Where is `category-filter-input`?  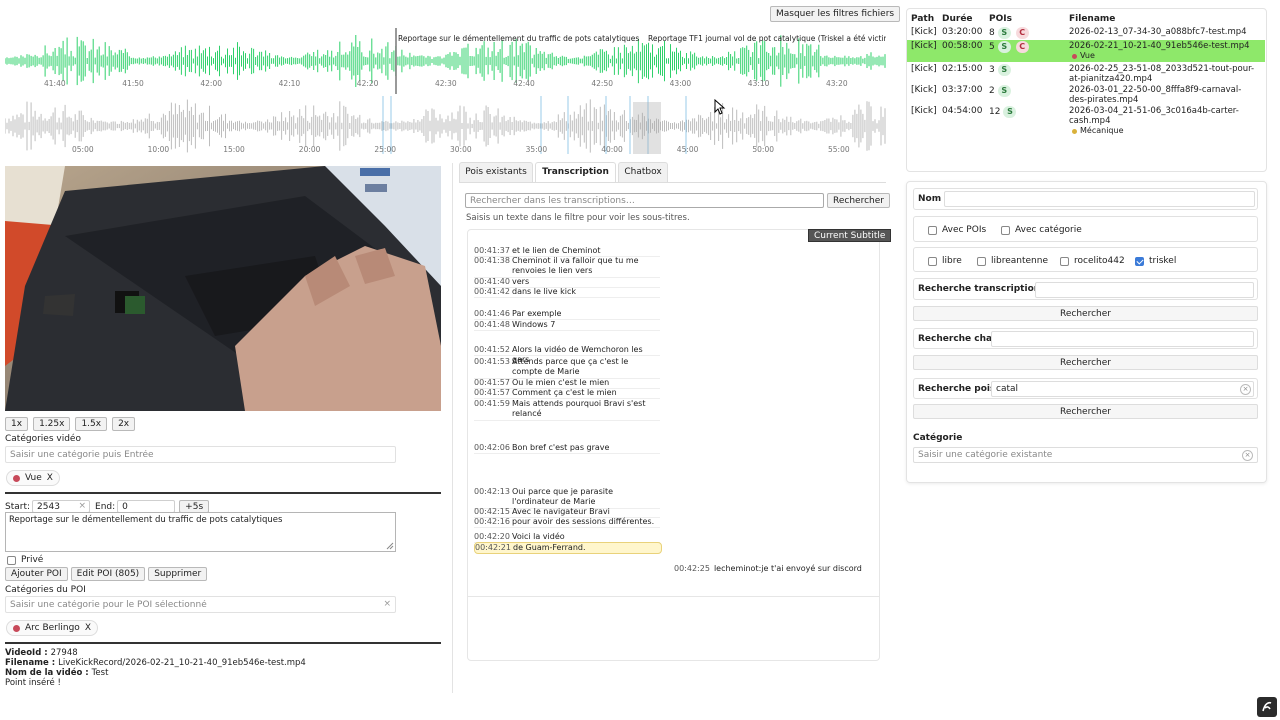
category-filter-input is located at coordinates (1085, 455).